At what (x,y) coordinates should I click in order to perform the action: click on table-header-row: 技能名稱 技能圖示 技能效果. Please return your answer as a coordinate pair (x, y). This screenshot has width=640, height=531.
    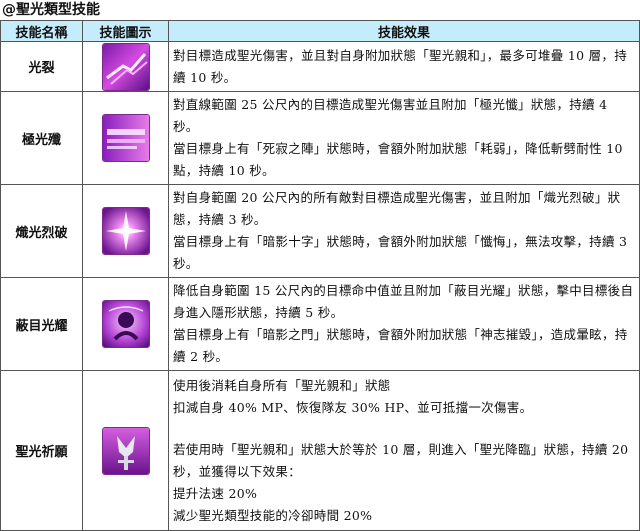
    Looking at the image, I should click on (320, 31).